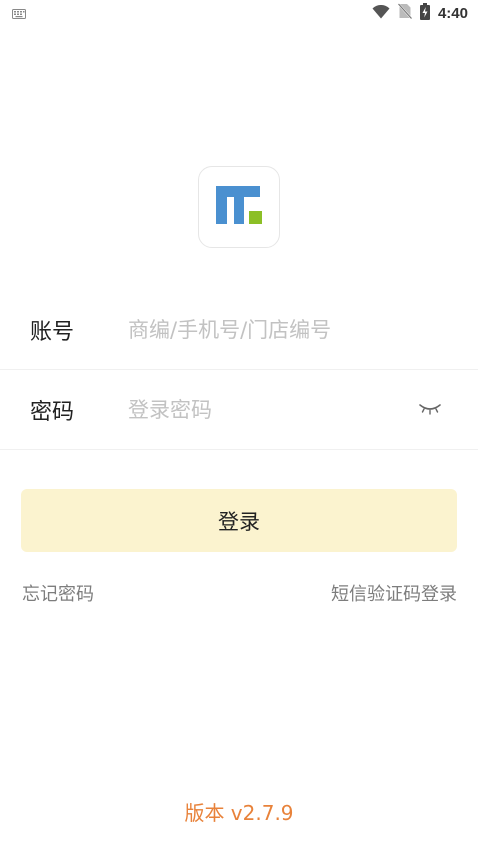 This screenshot has width=478, height=849. What do you see at coordinates (239, 813) in the screenshot?
I see `version-label: 版本 v2.7.9` at bounding box center [239, 813].